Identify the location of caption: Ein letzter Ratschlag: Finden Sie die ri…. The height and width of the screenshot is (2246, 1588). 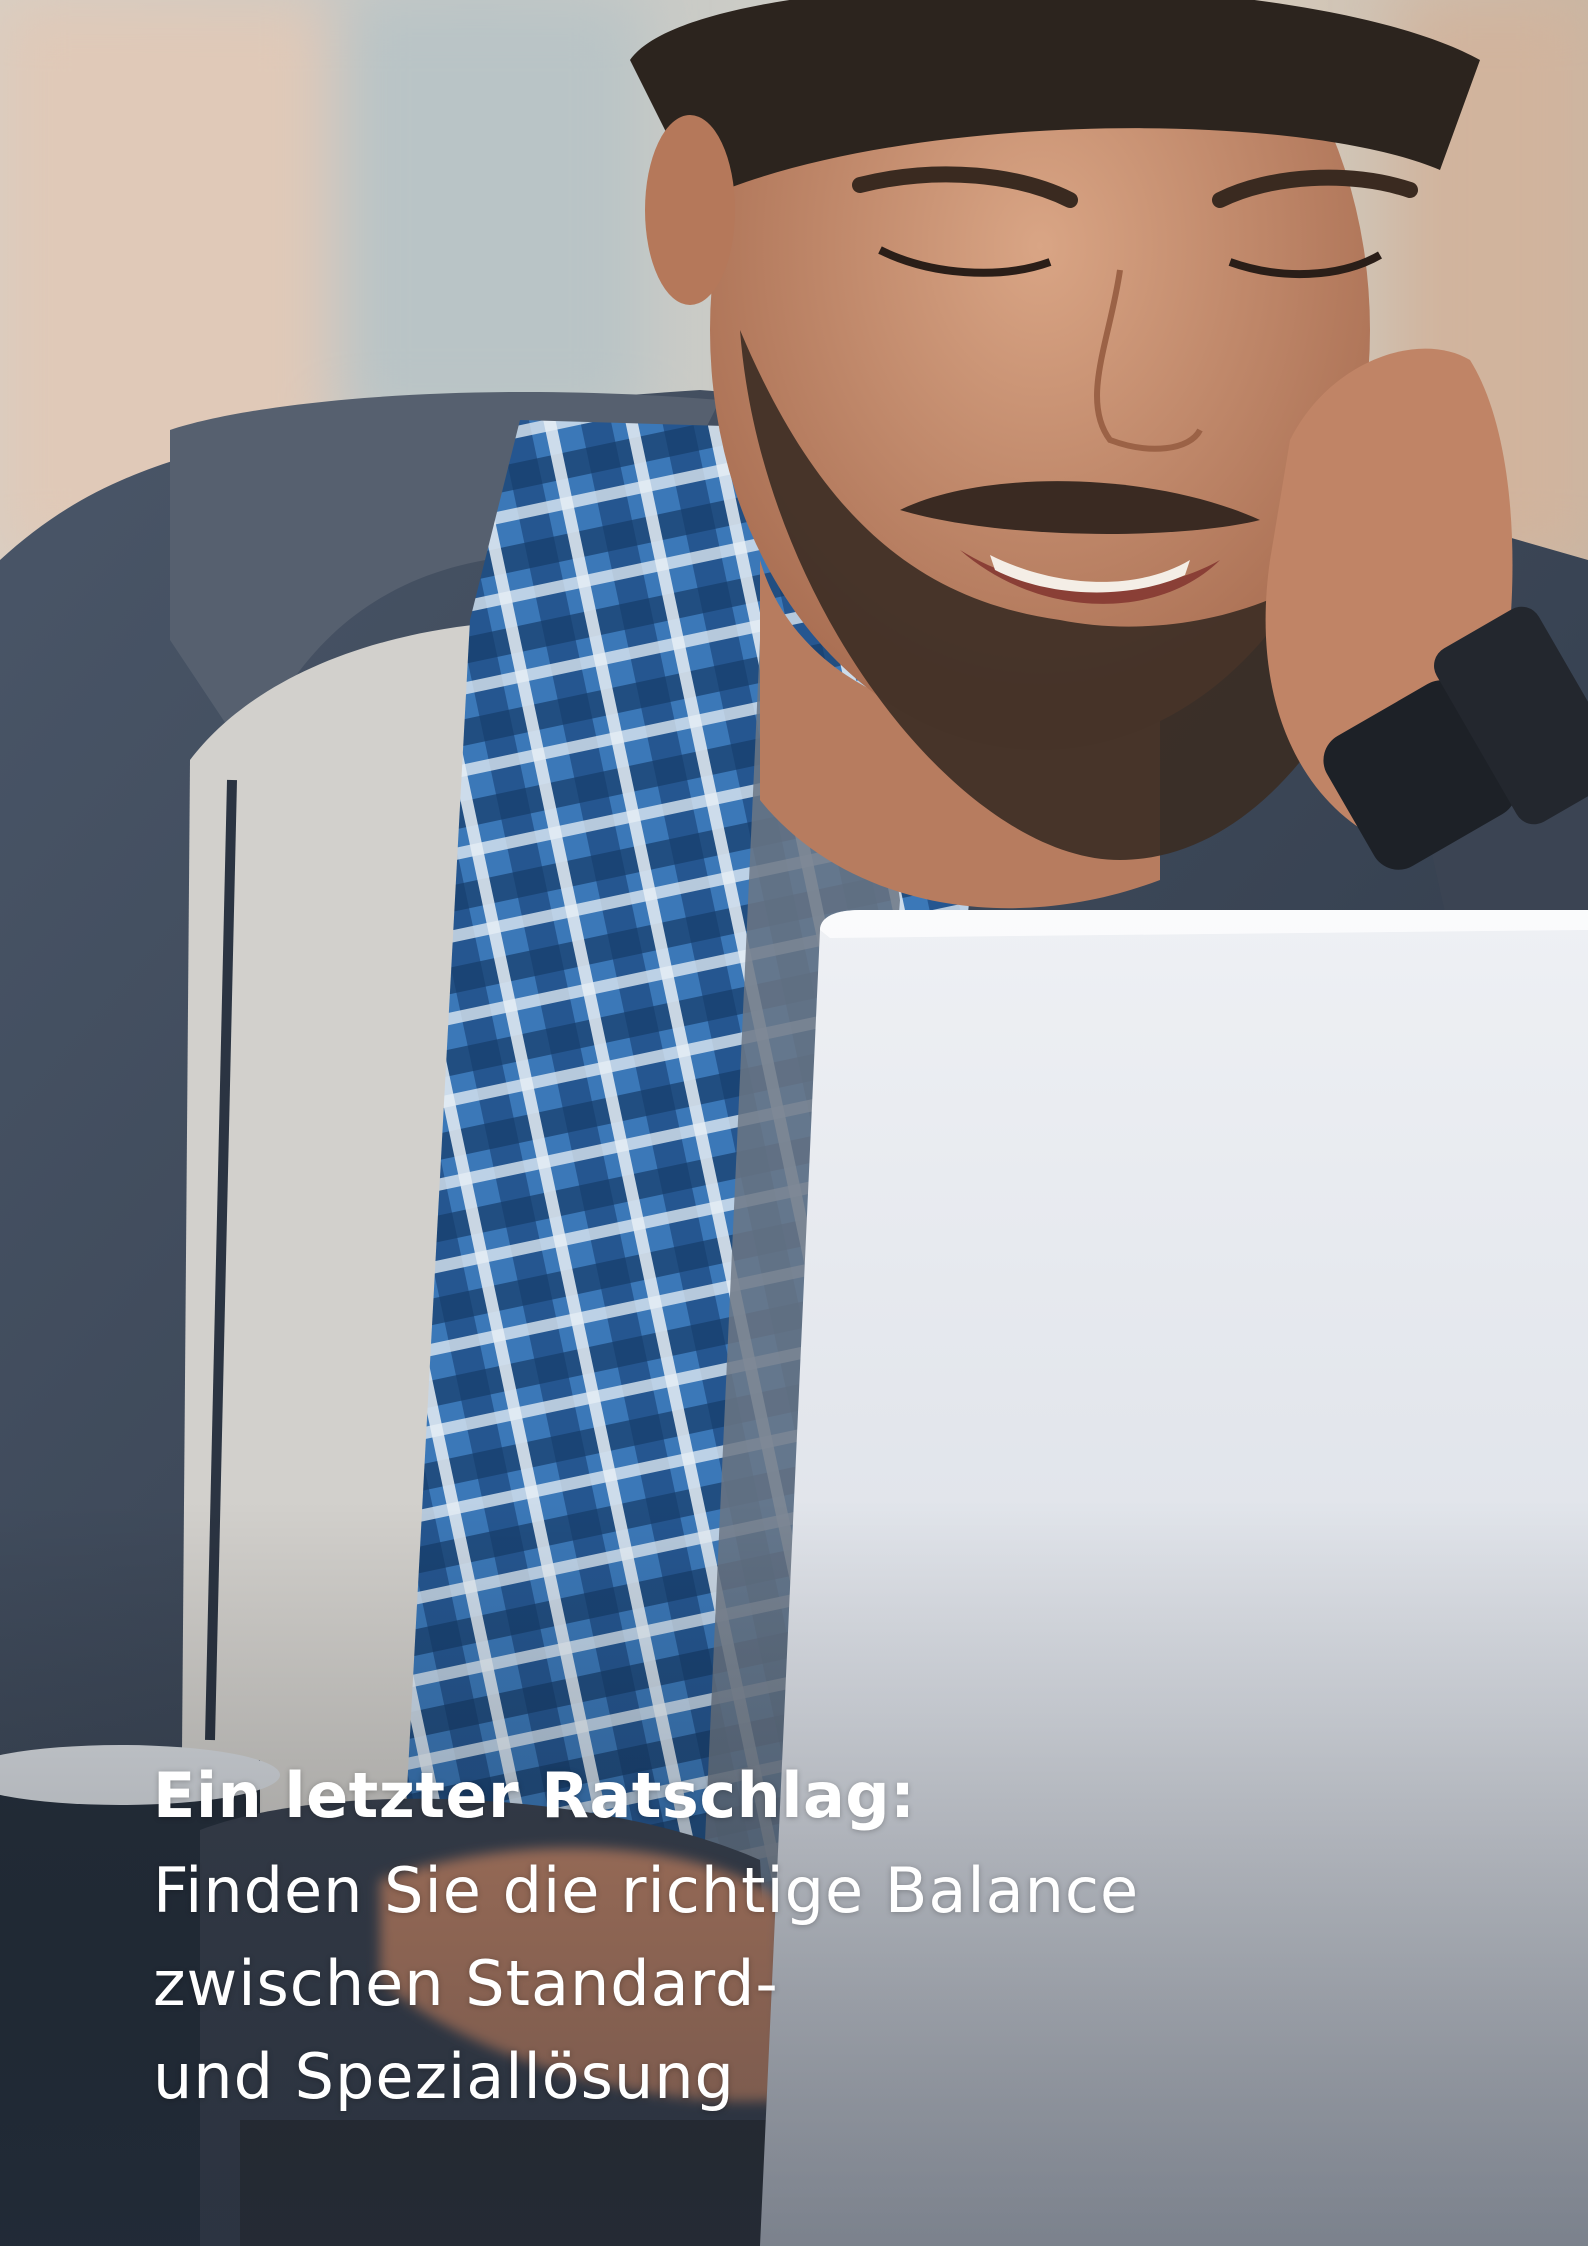
(753, 1935).